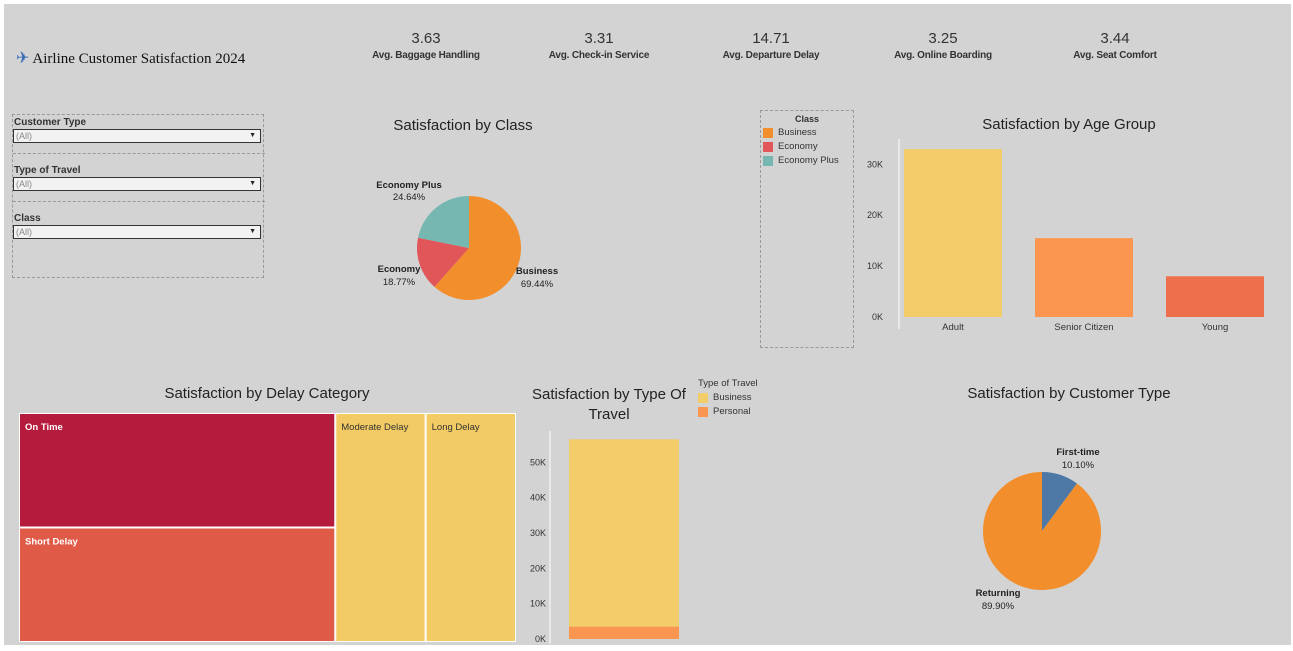 This screenshot has width=1293, height=651. Describe the element at coordinates (137, 184) in the screenshot. I see `type-of-travel-dropdown: (All) ▼` at that location.